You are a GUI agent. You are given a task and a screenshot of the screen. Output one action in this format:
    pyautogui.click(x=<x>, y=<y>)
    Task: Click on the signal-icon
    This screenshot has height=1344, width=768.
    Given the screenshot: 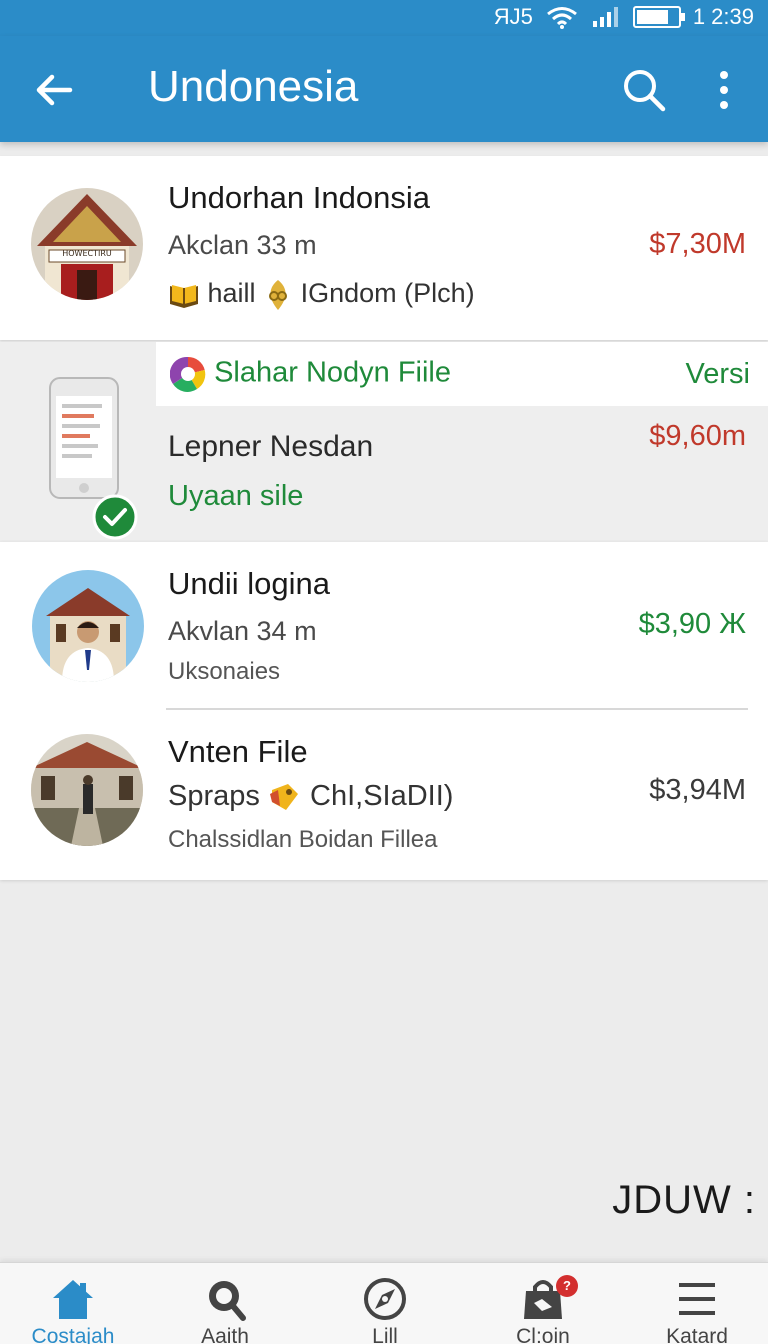 What is the action you would take?
    pyautogui.click(x=605, y=17)
    